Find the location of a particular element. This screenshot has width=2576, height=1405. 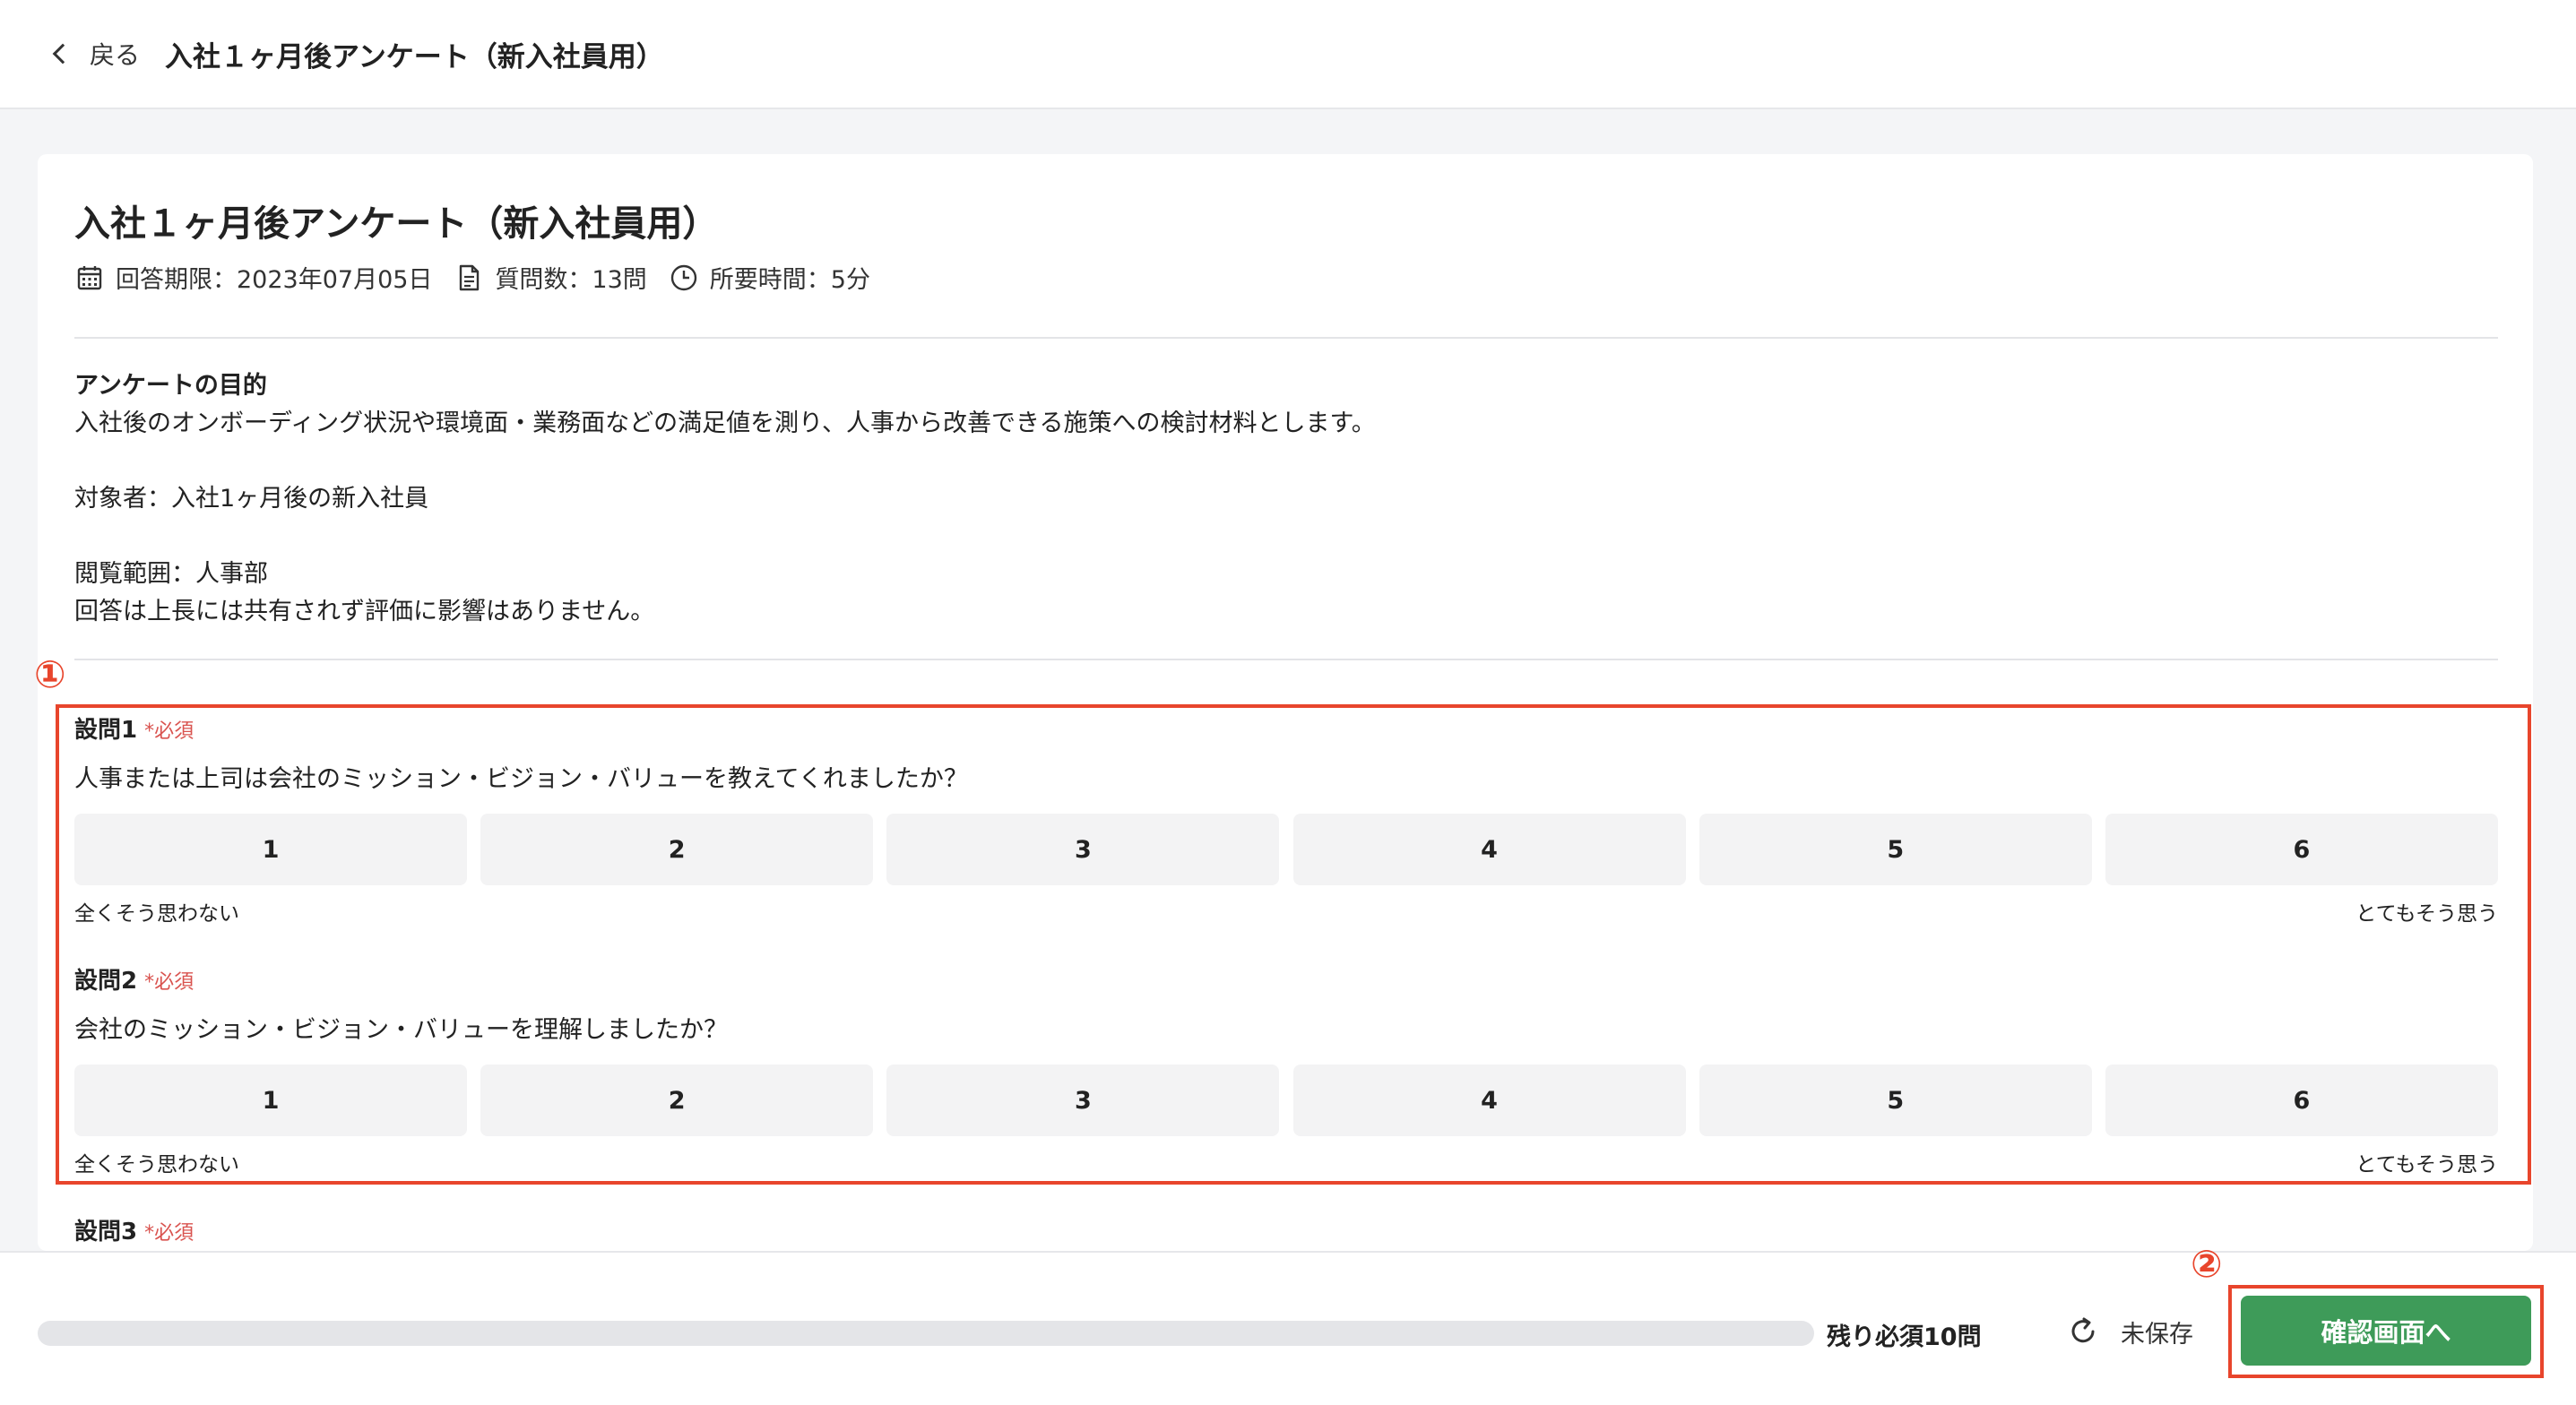

document-icon is located at coordinates (470, 277).